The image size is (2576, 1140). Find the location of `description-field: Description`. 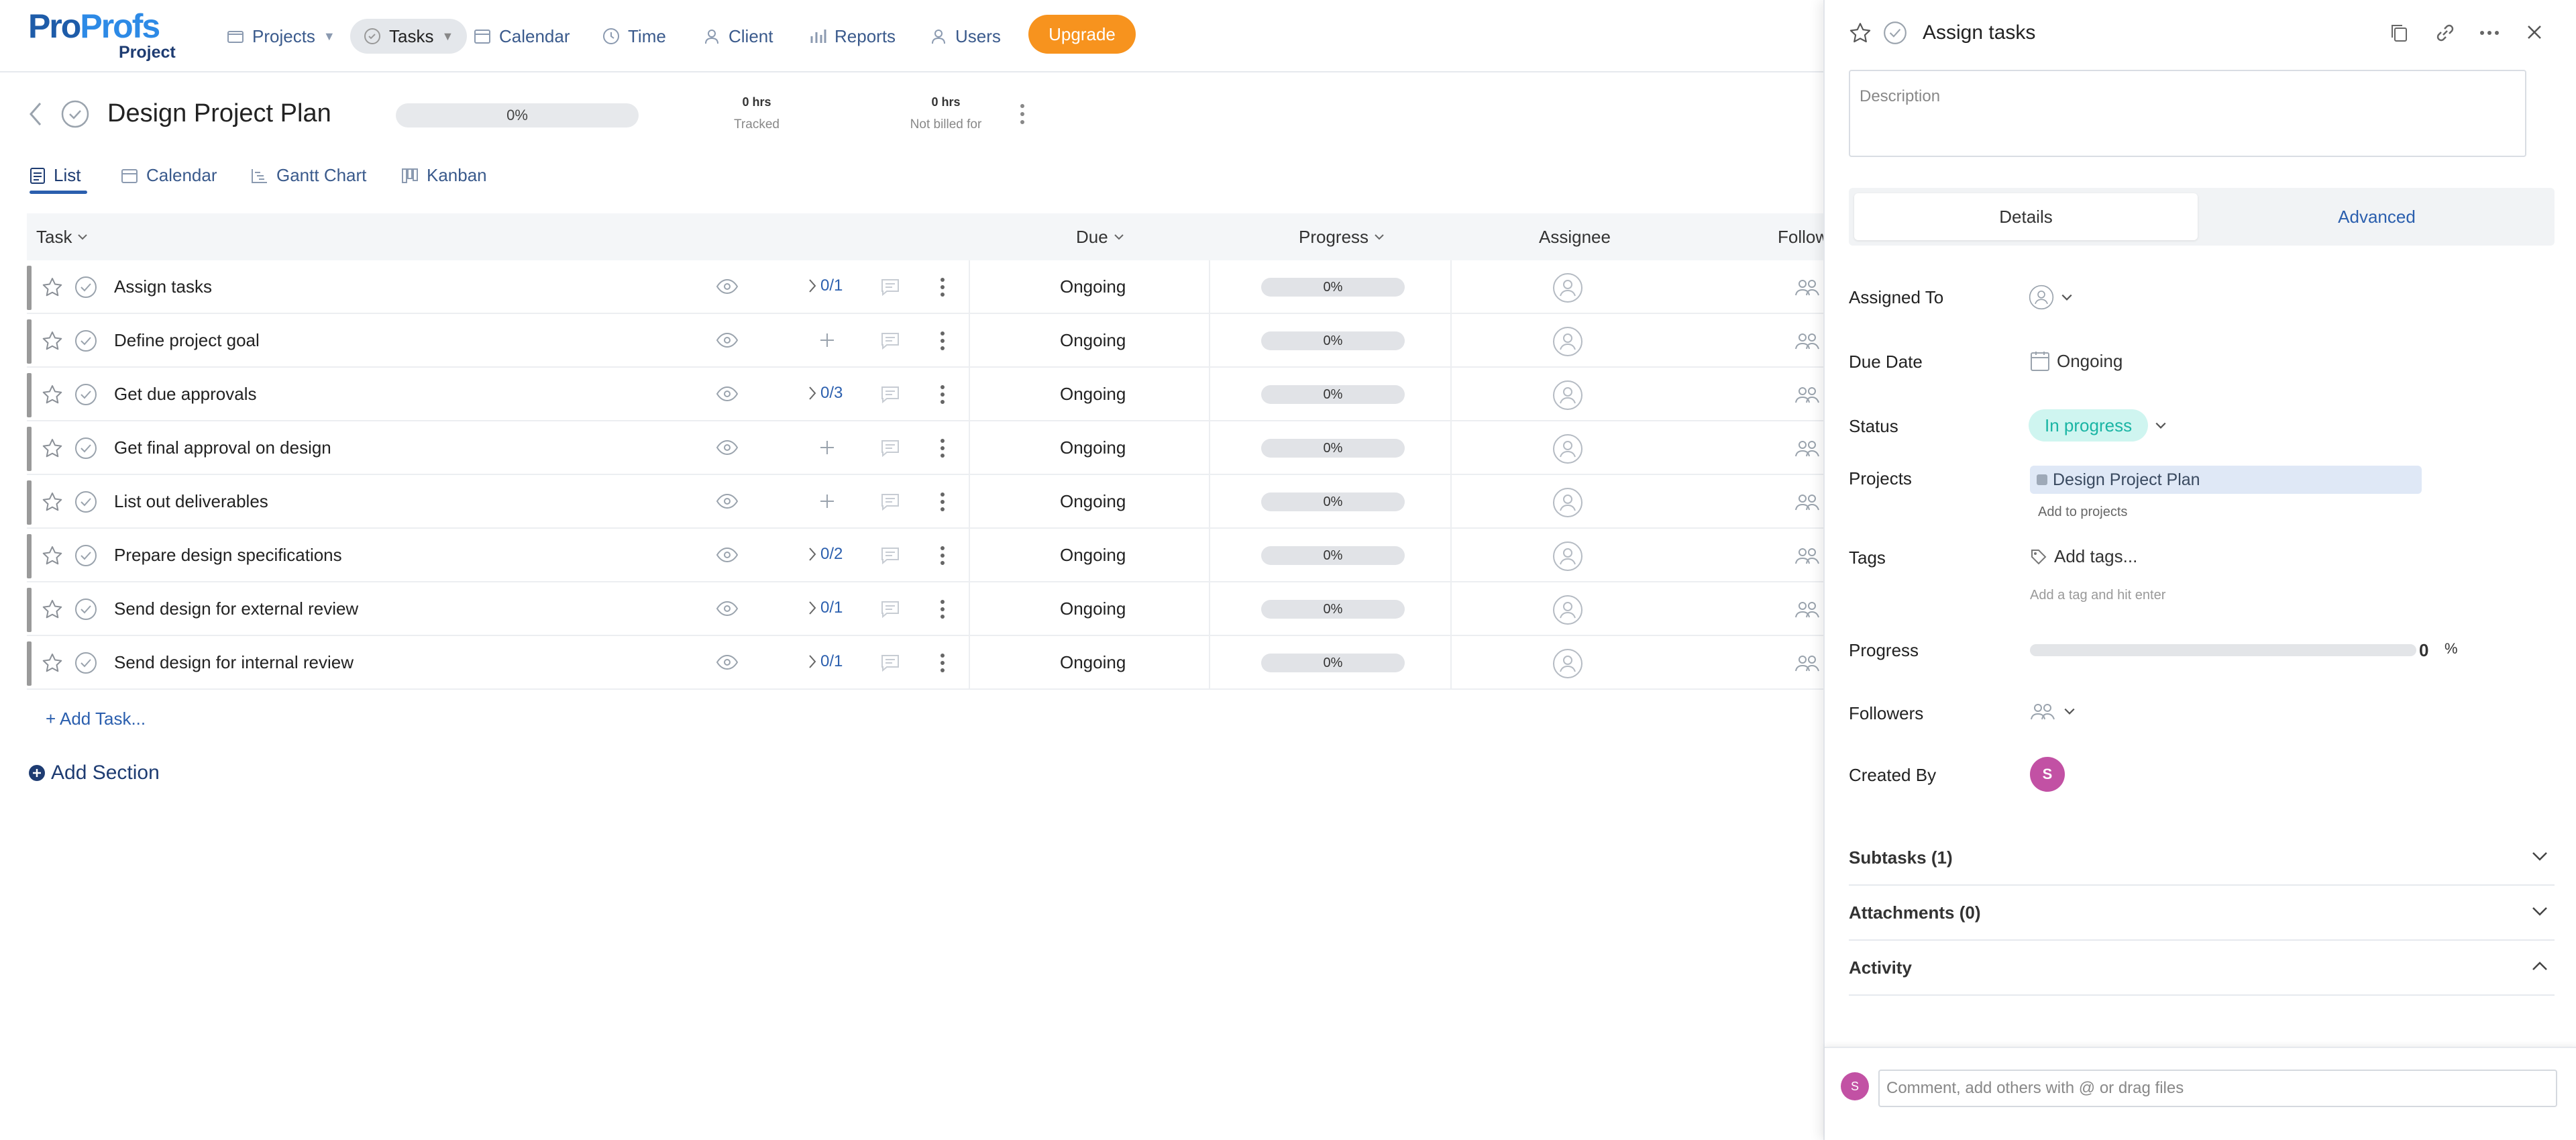

description-field: Description is located at coordinates (2187, 114).